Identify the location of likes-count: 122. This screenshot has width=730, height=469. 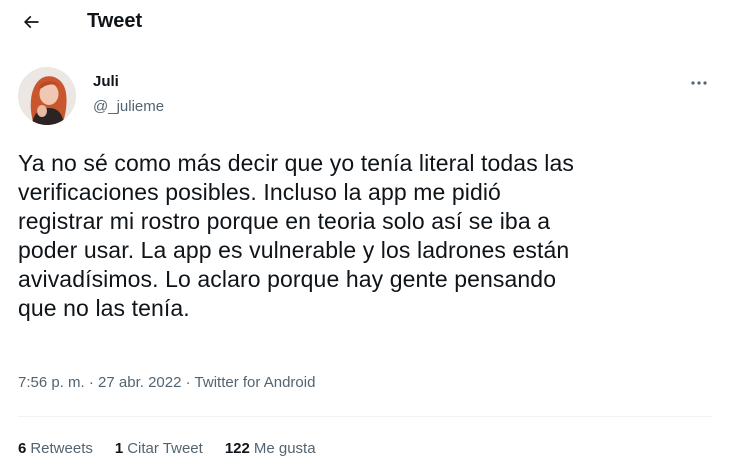
(237, 448).